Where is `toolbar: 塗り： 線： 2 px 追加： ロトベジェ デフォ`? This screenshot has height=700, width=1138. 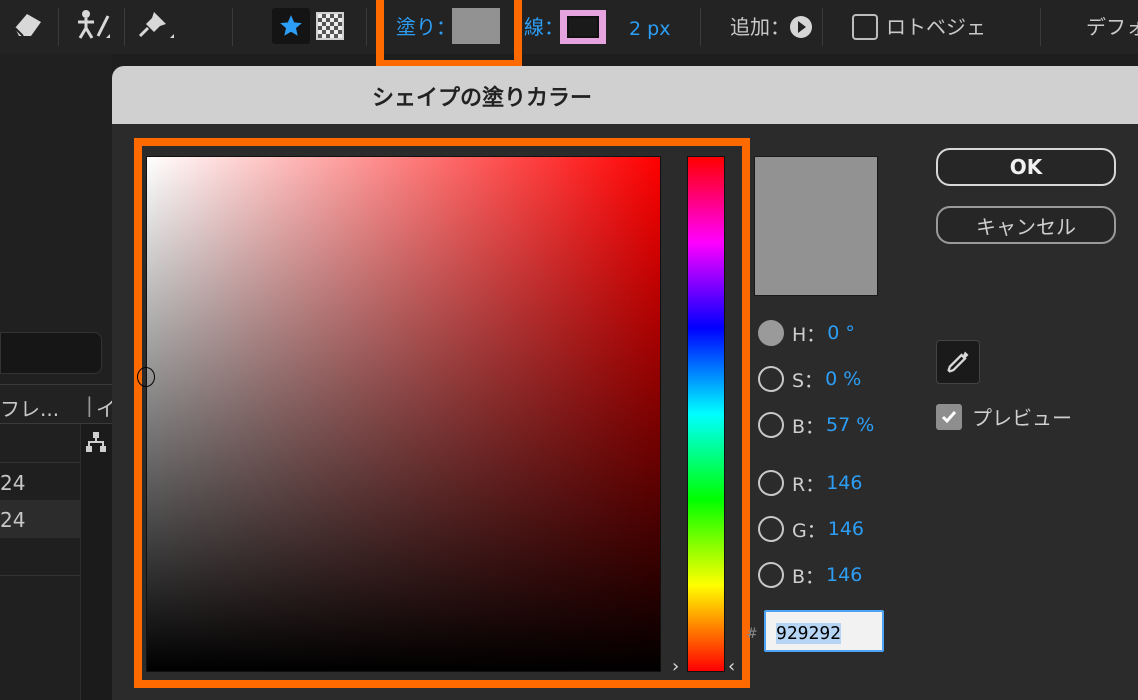
toolbar: 塗り： 線： 2 px 追加： ロトベジェ デフォ is located at coordinates (569, 34).